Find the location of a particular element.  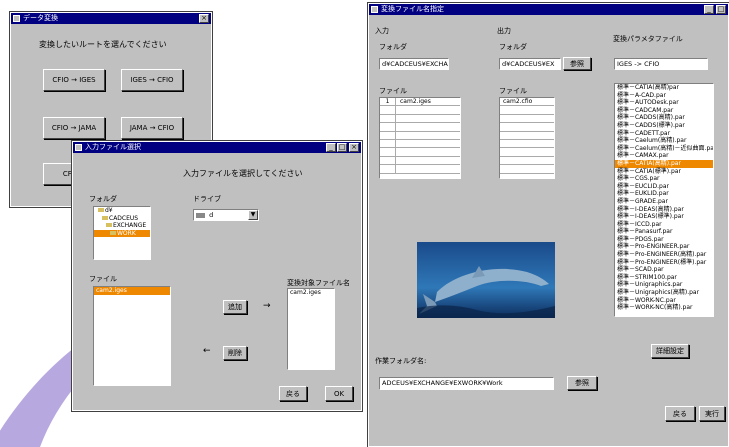

row-filename: cam2.iges is located at coordinates (415, 101).